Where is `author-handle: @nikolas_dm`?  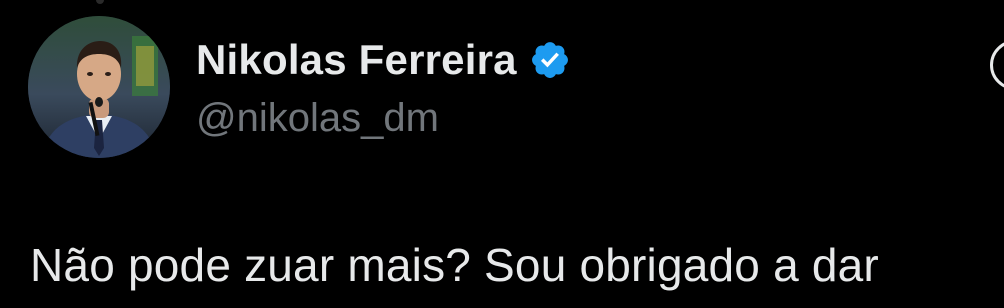
author-handle: @nikolas_dm is located at coordinates (383, 118).